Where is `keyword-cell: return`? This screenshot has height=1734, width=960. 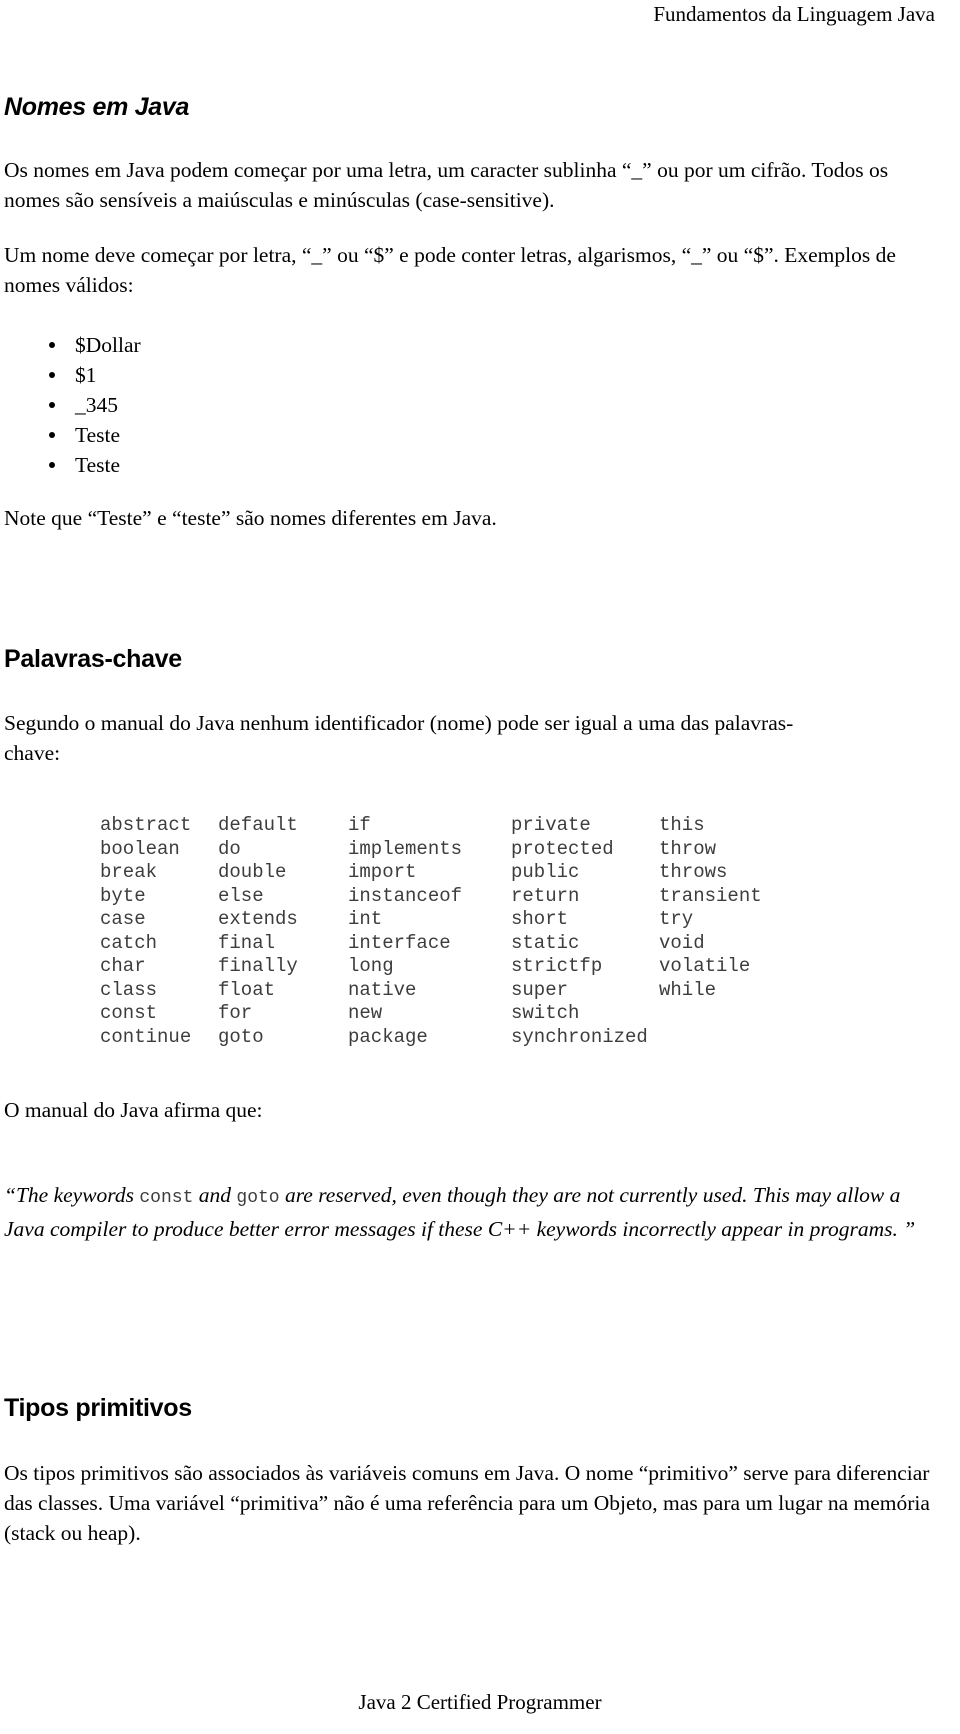 keyword-cell: return is located at coordinates (545, 895).